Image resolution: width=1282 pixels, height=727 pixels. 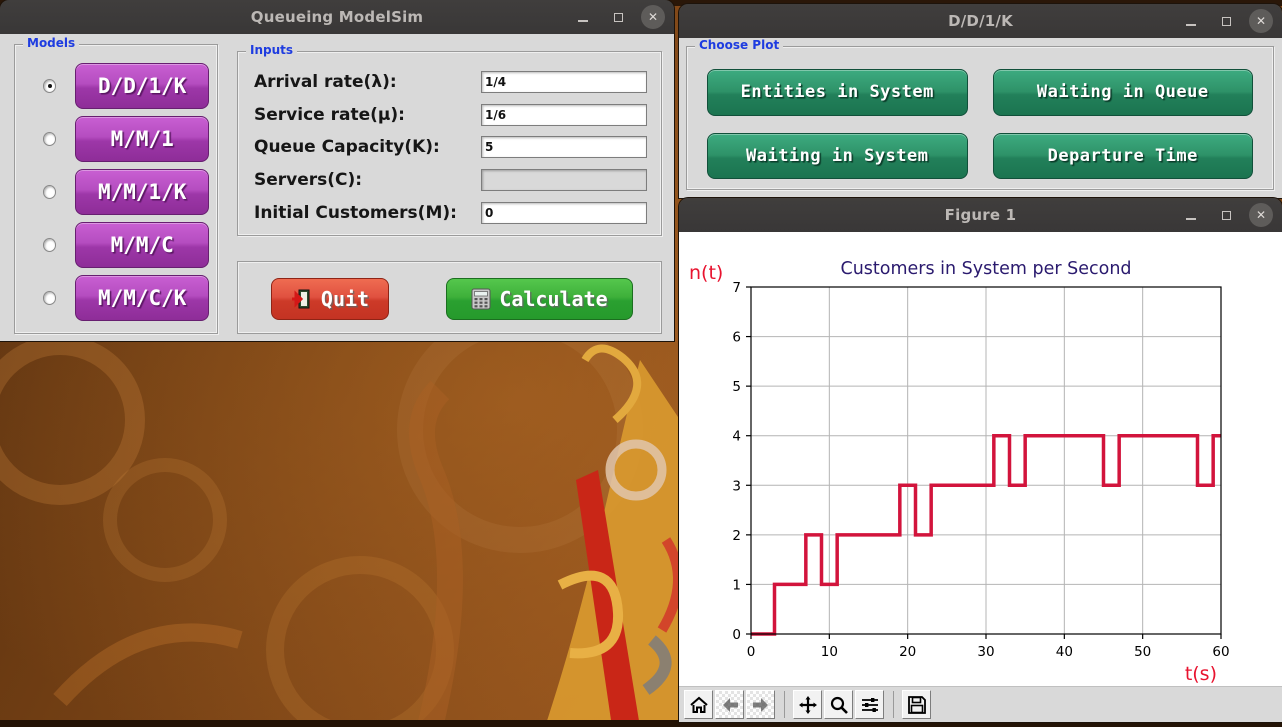 What do you see at coordinates (736, 288) in the screenshot?
I see `svg-text: 7` at bounding box center [736, 288].